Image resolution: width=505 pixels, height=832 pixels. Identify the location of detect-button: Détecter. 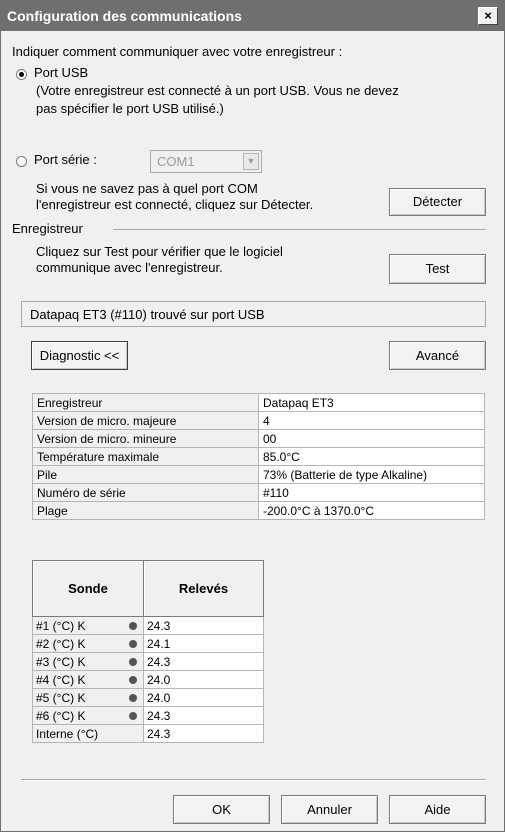
(437, 202).